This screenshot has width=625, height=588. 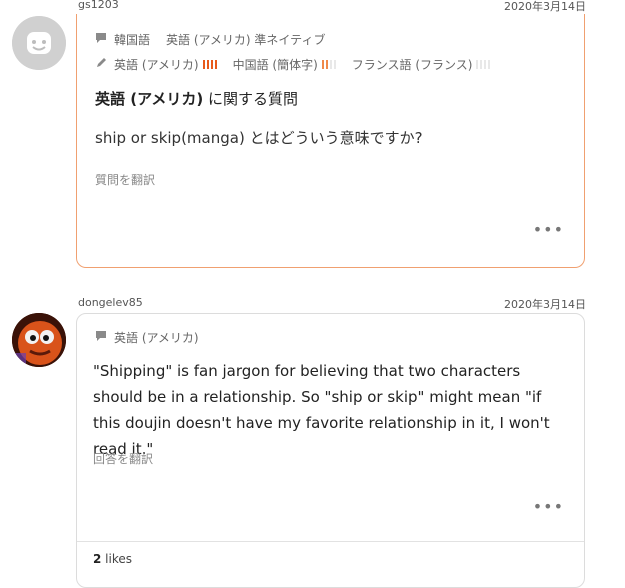 What do you see at coordinates (132, 40) in the screenshot?
I see `native-language: 韓国語` at bounding box center [132, 40].